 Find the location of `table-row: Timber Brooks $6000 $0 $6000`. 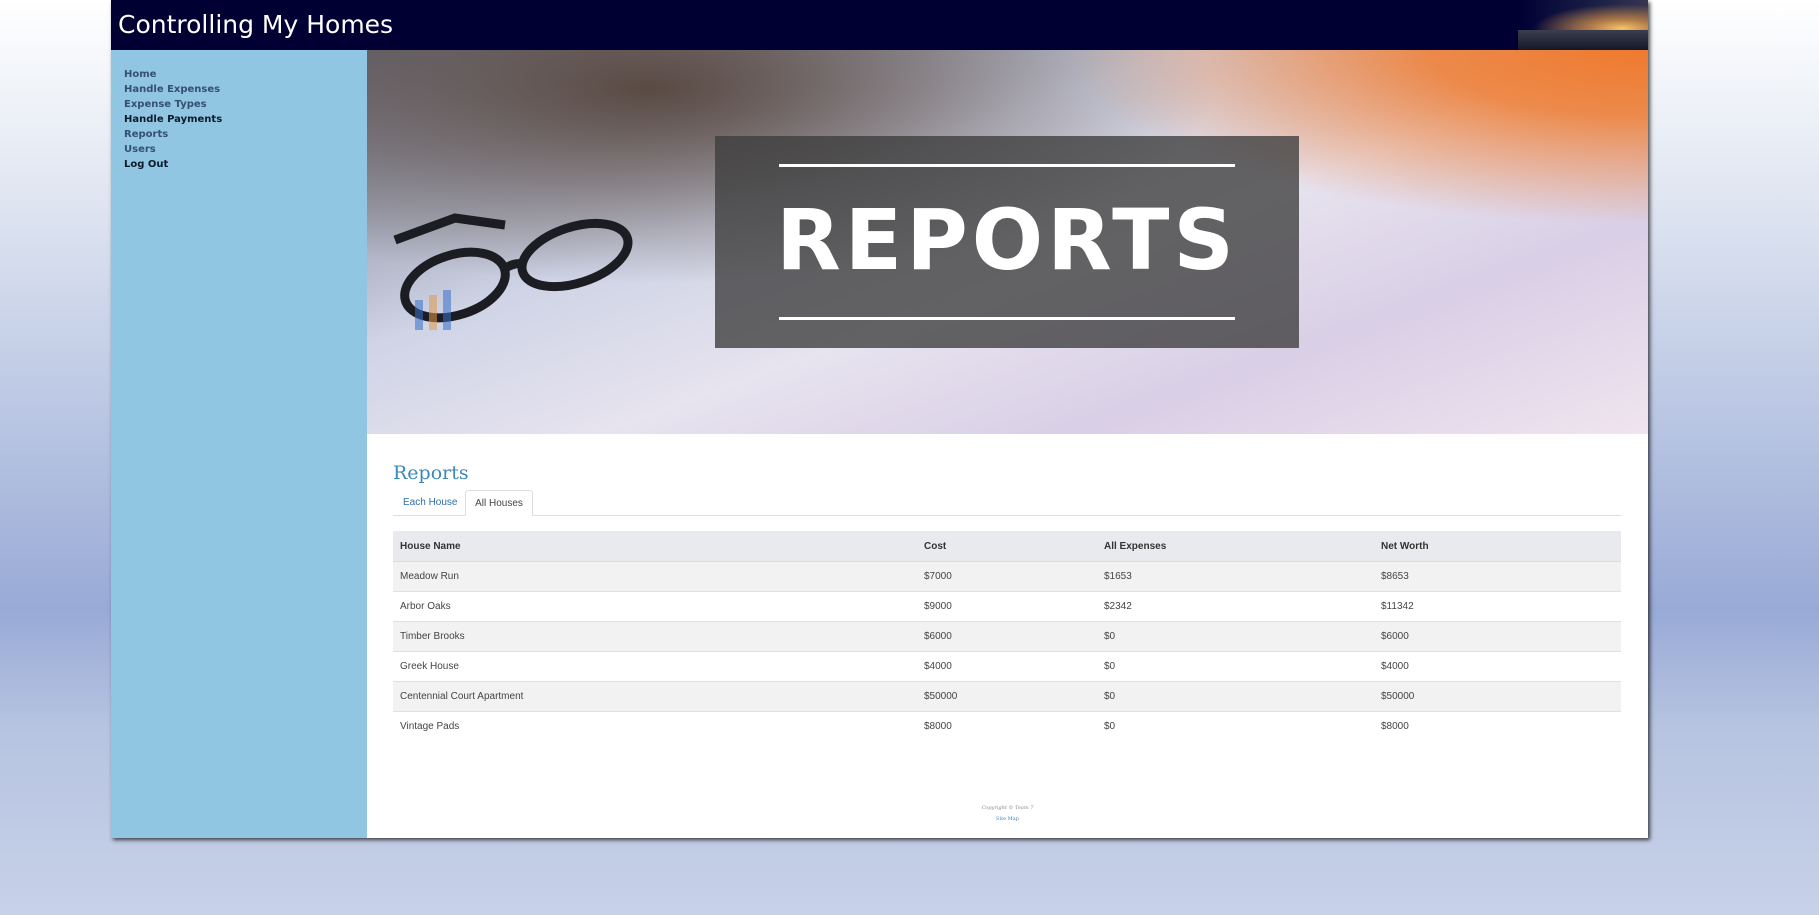

table-row: Timber Brooks $6000 $0 $6000 is located at coordinates (1007, 636).